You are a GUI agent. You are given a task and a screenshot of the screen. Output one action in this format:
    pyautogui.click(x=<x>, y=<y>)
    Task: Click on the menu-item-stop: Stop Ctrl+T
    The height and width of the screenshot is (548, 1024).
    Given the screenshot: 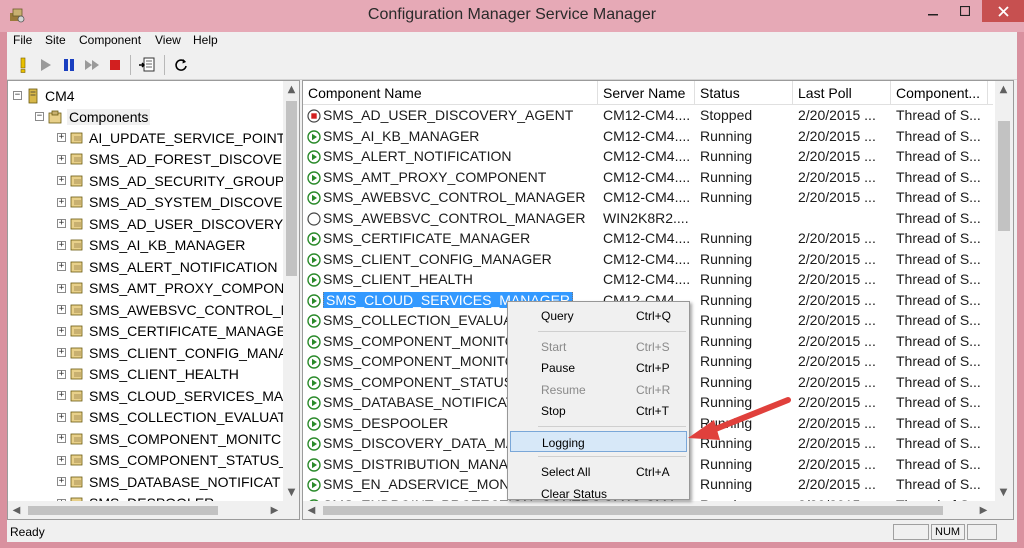 What is the action you would take?
    pyautogui.click(x=598, y=410)
    